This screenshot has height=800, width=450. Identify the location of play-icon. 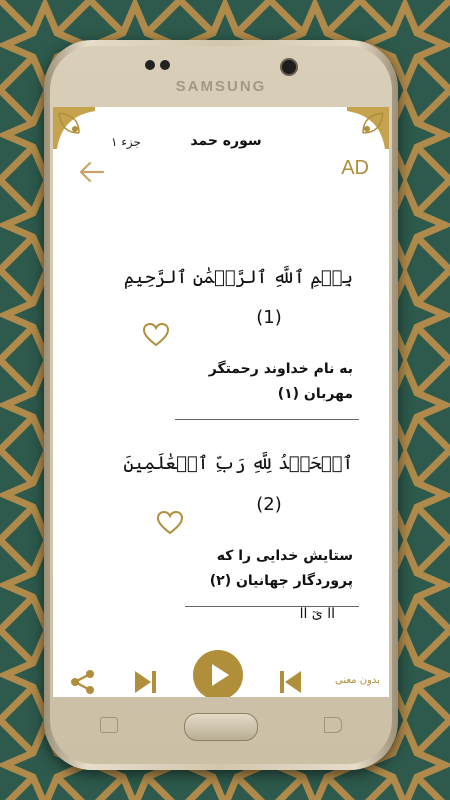
(220, 675).